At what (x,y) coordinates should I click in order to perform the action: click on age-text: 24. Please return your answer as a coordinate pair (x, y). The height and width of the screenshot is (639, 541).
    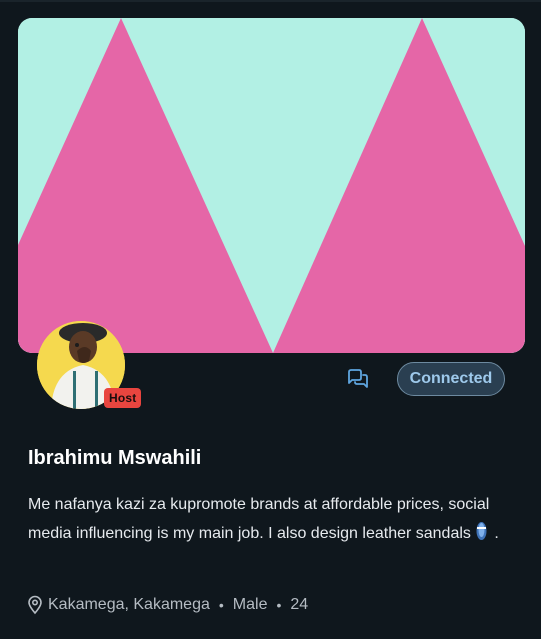
    Looking at the image, I should click on (299, 604).